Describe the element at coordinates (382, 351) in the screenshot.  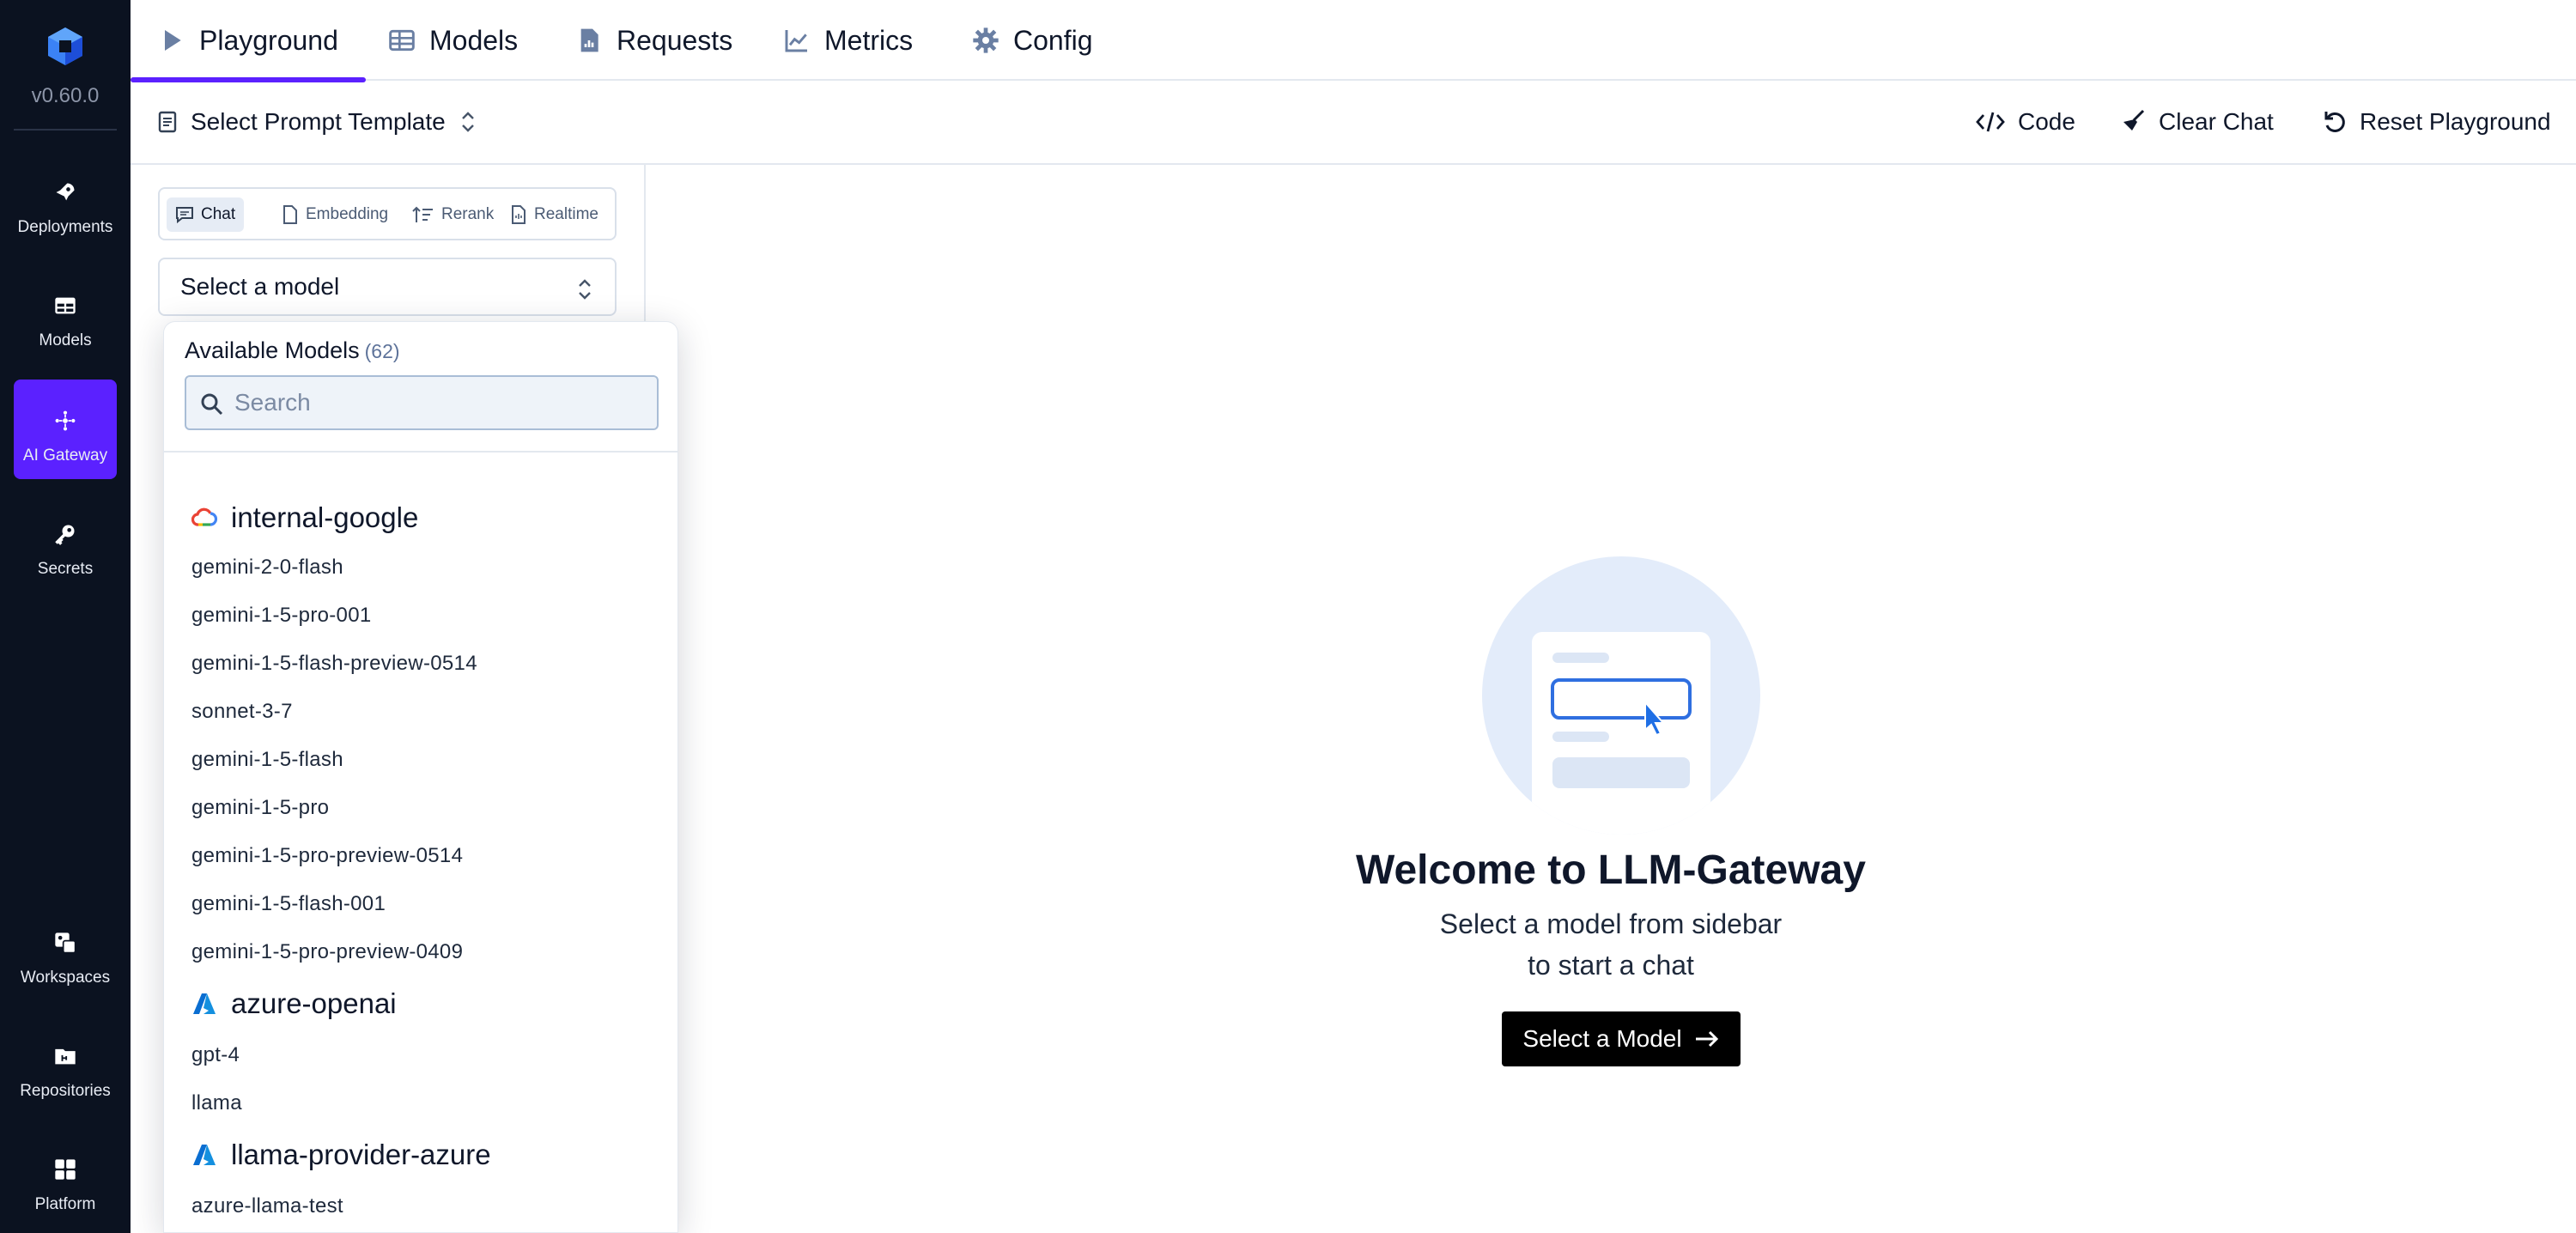
I see `model-count: (62)` at that location.